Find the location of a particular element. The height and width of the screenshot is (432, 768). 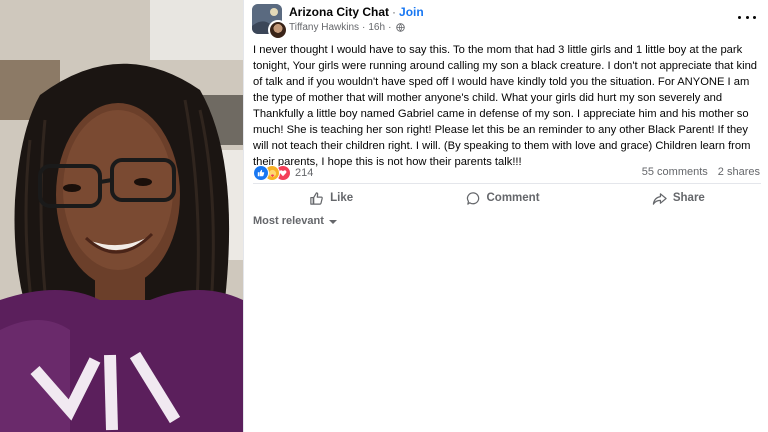

engagement-counts: 55 comments 2 shares is located at coordinates (701, 172).